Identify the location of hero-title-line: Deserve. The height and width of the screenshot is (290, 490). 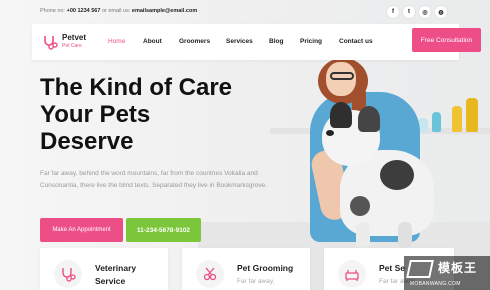
(87, 141).